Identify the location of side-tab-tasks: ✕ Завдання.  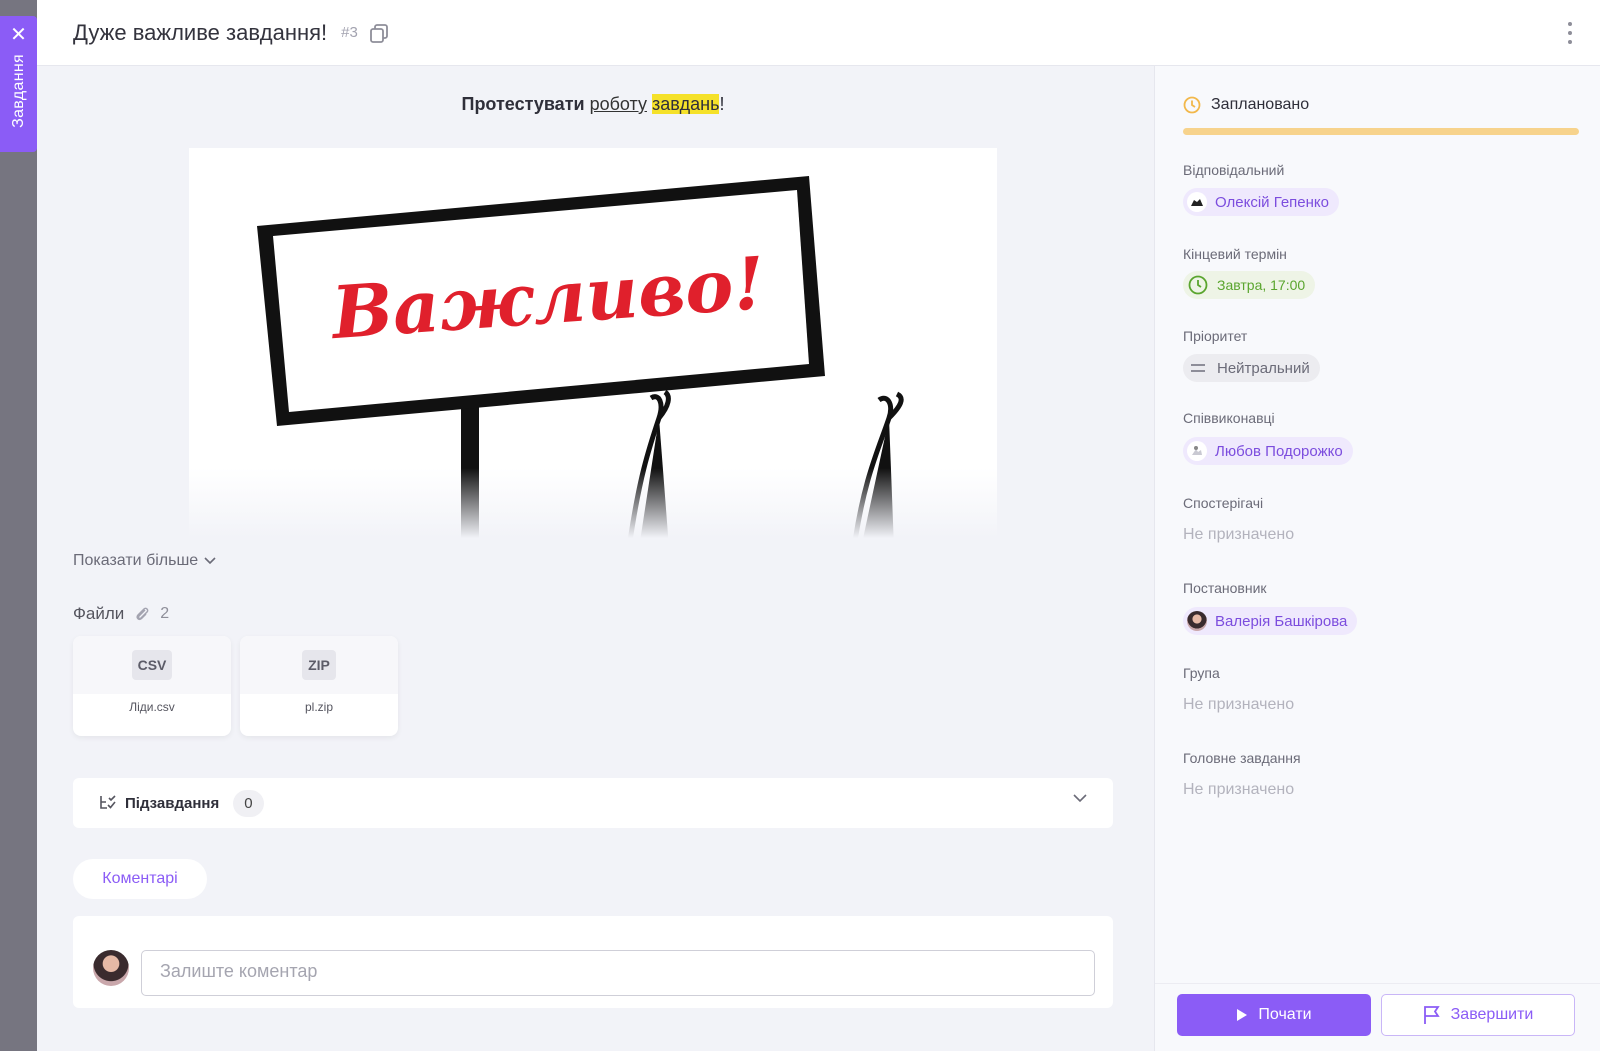
(18, 84).